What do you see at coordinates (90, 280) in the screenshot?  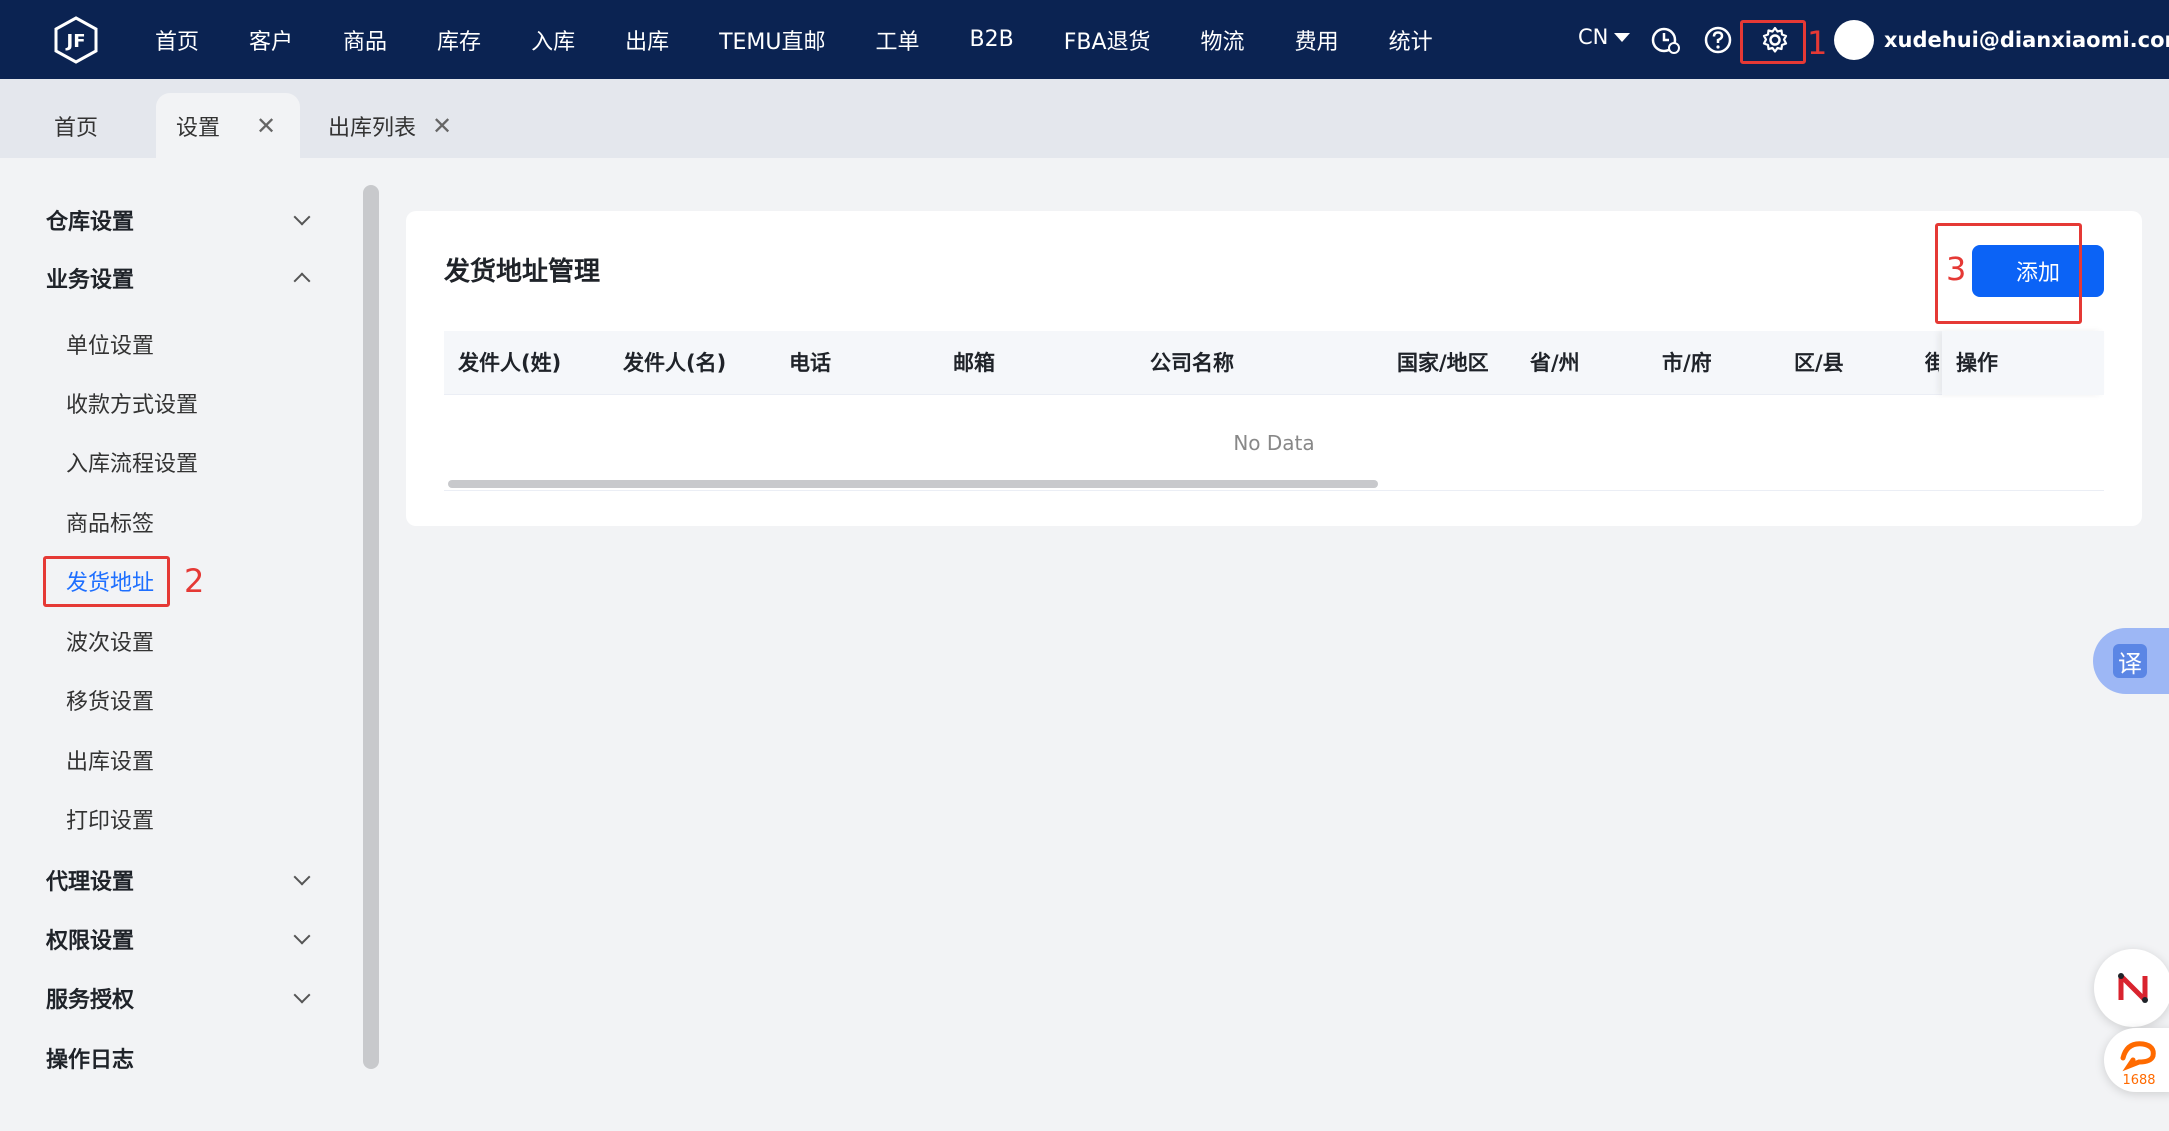 I see `sidebar-group-label: 业务设置` at bounding box center [90, 280].